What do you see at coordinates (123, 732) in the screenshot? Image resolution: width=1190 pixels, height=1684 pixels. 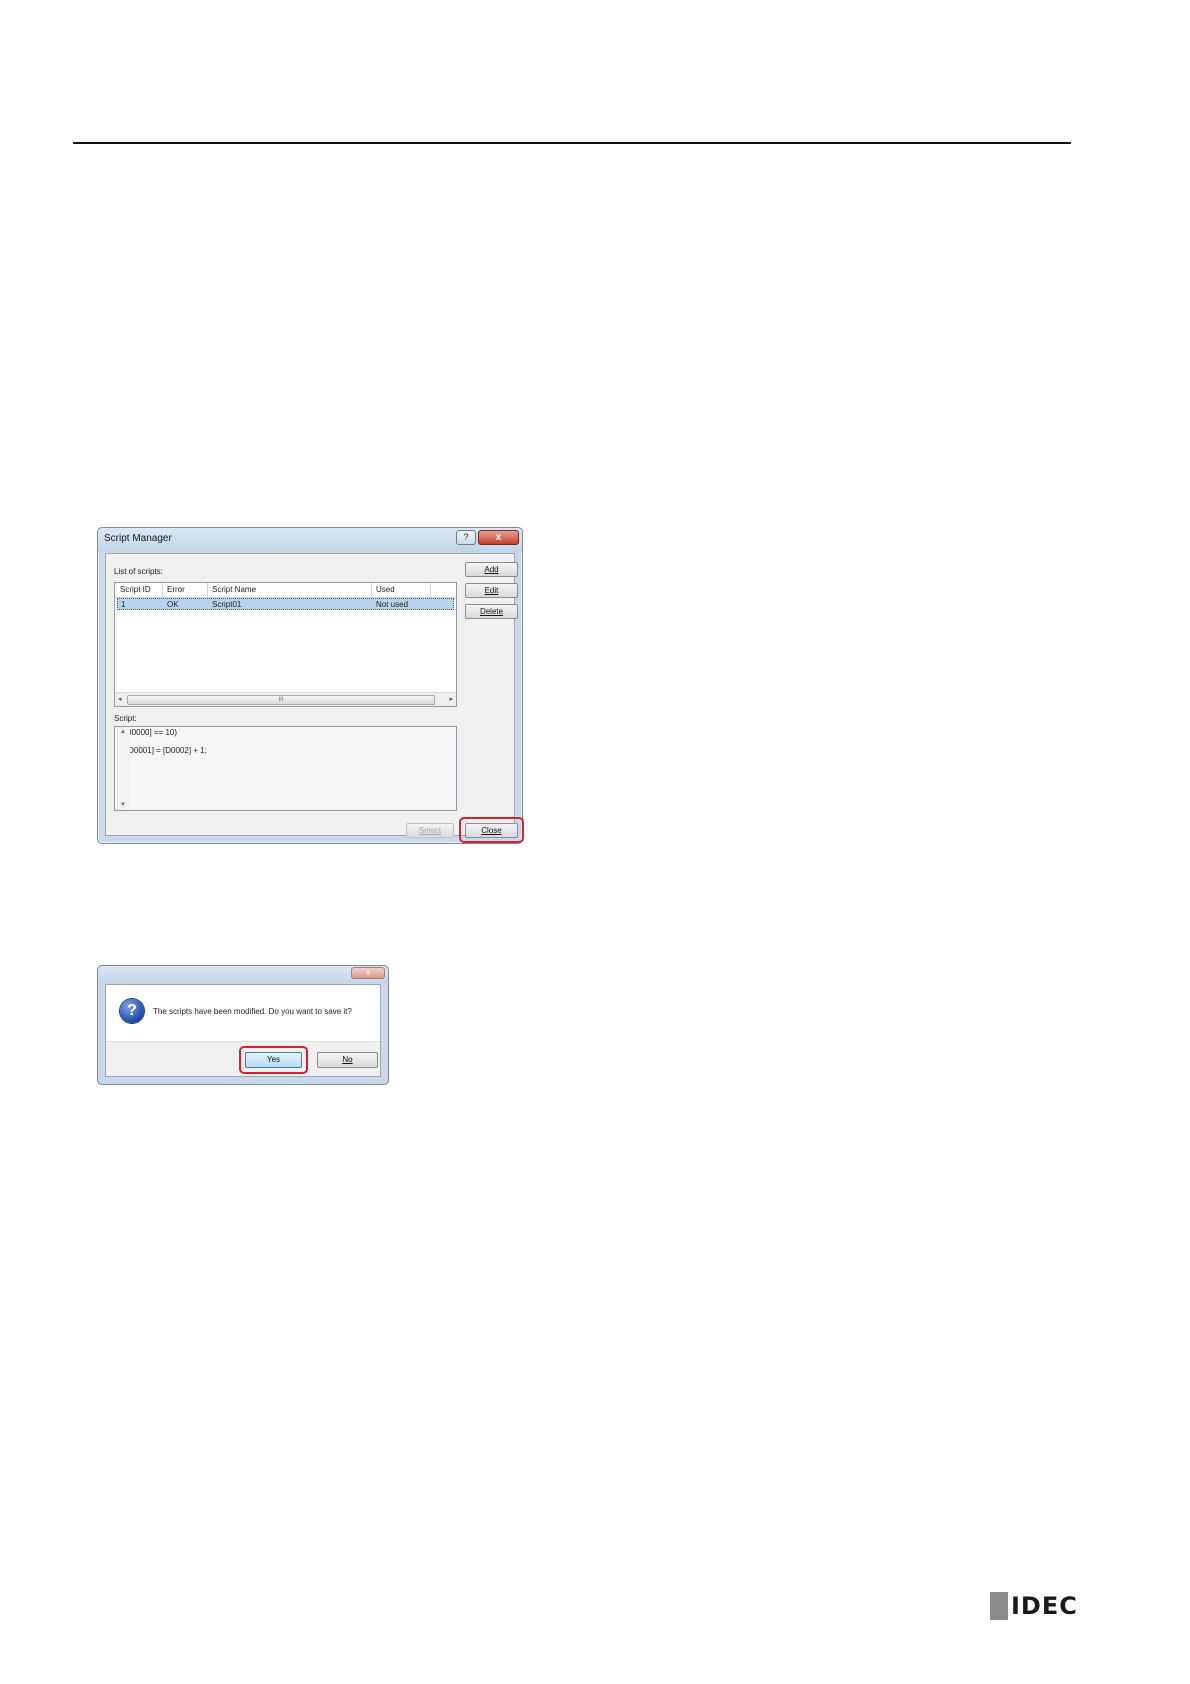 I see `scroll-up-icon: ▲` at bounding box center [123, 732].